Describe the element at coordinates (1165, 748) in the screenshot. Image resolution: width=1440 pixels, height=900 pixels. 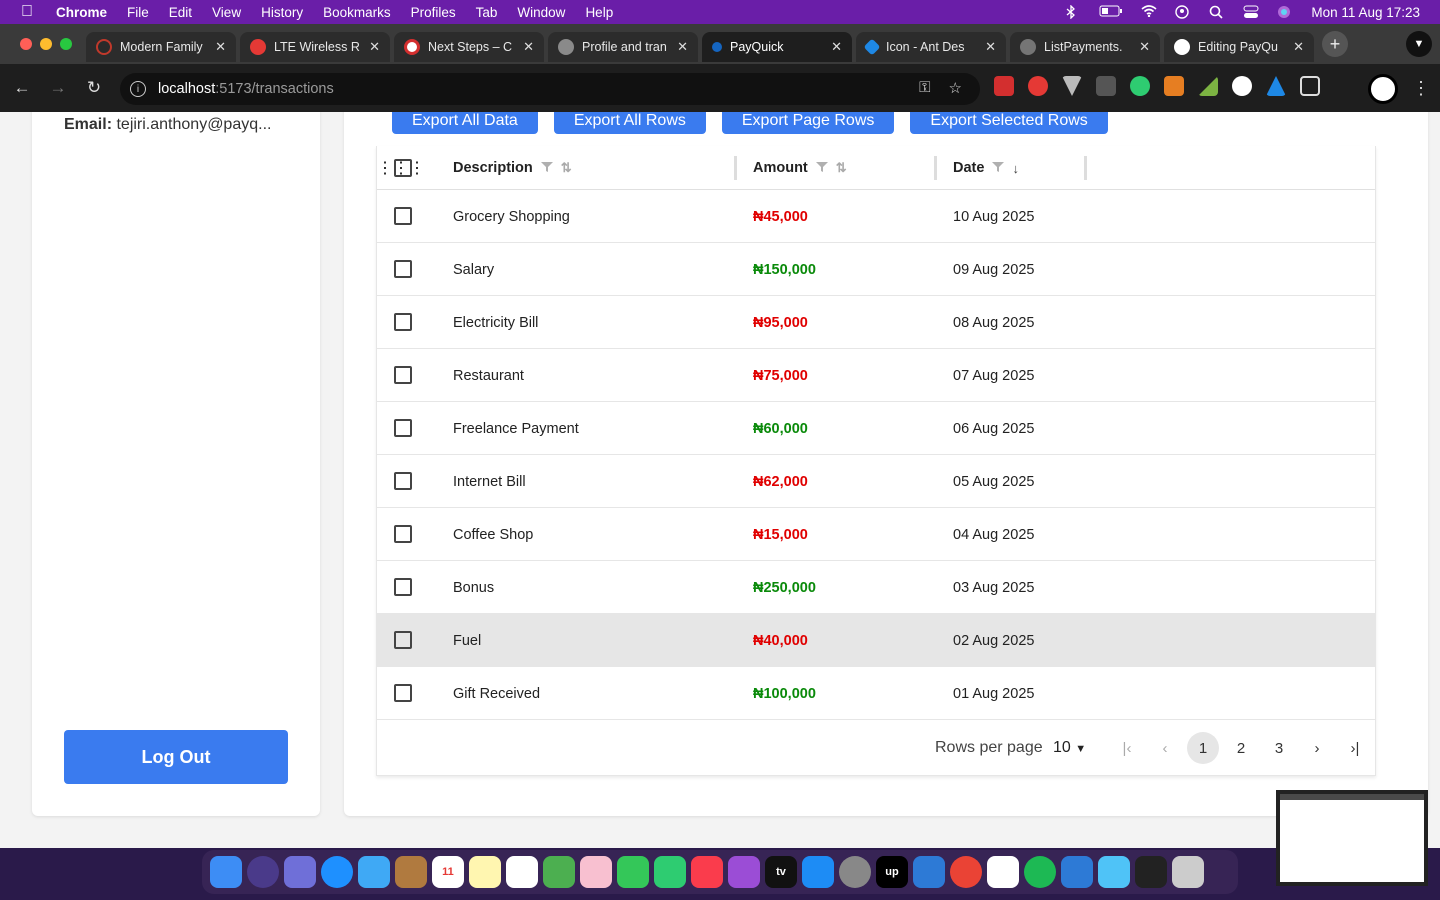
I see `previous-page-icon: ‹` at that location.